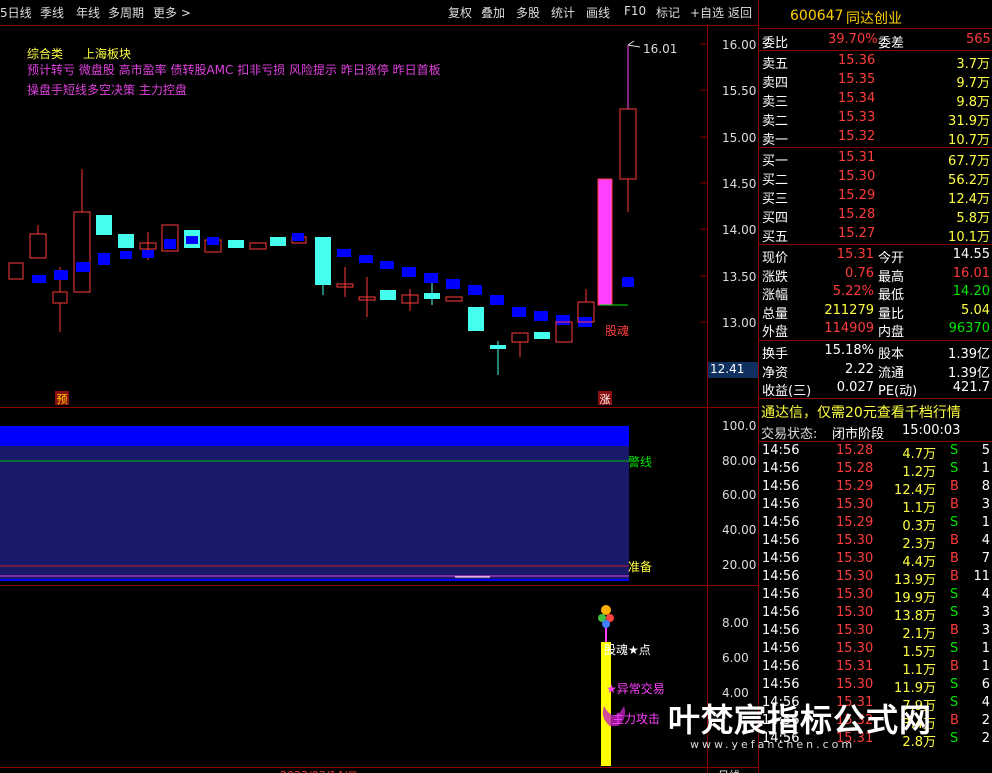 The height and width of the screenshot is (773, 992). Describe the element at coordinates (919, 526) in the screenshot. I see `tick-volume: 0.3万` at that location.